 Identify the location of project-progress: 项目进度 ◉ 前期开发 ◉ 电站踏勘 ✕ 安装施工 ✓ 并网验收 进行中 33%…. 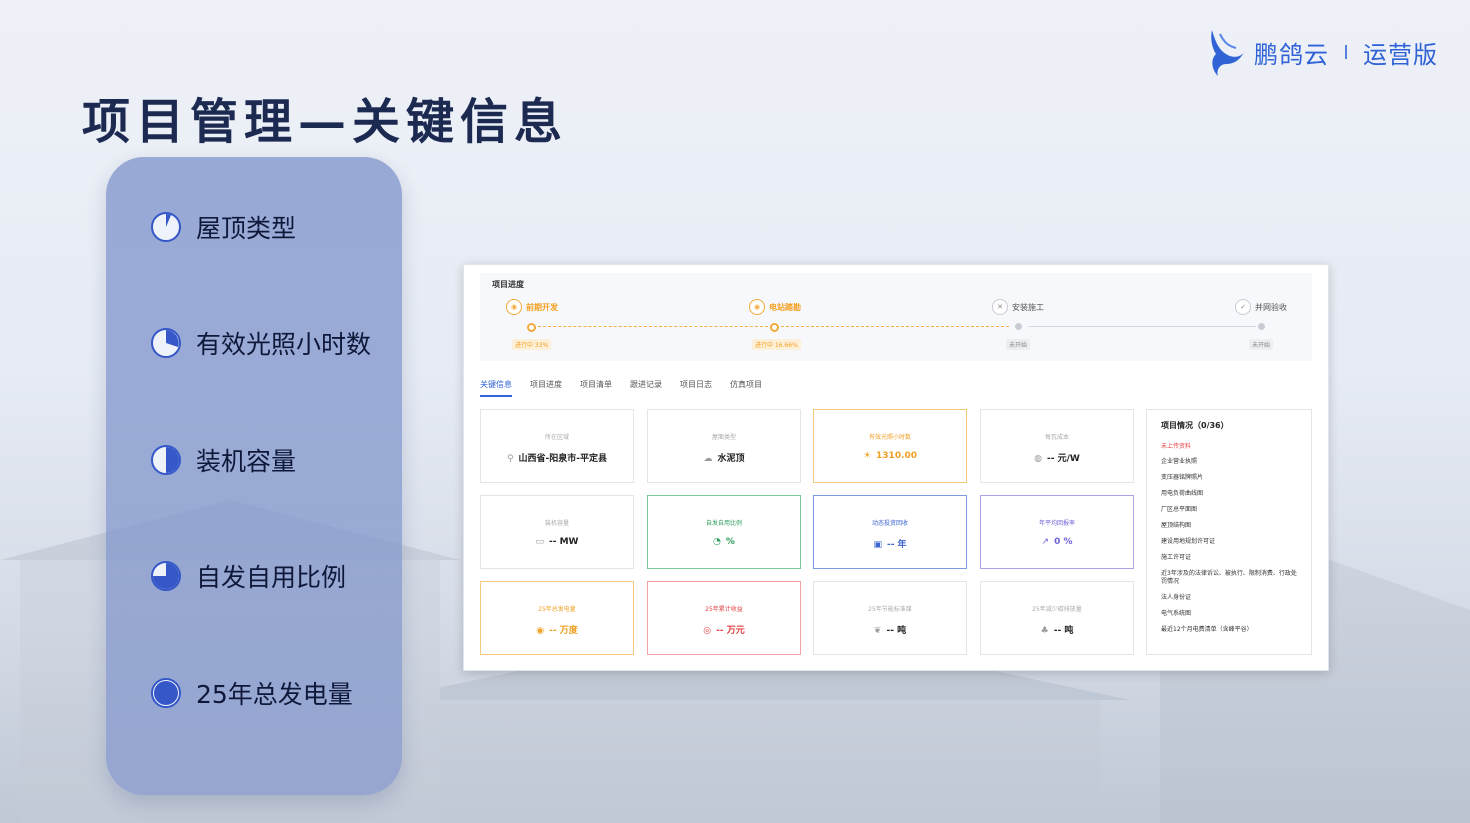
(896, 317).